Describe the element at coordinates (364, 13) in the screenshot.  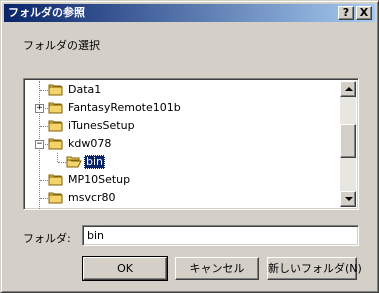
I see `close-button: X` at that location.